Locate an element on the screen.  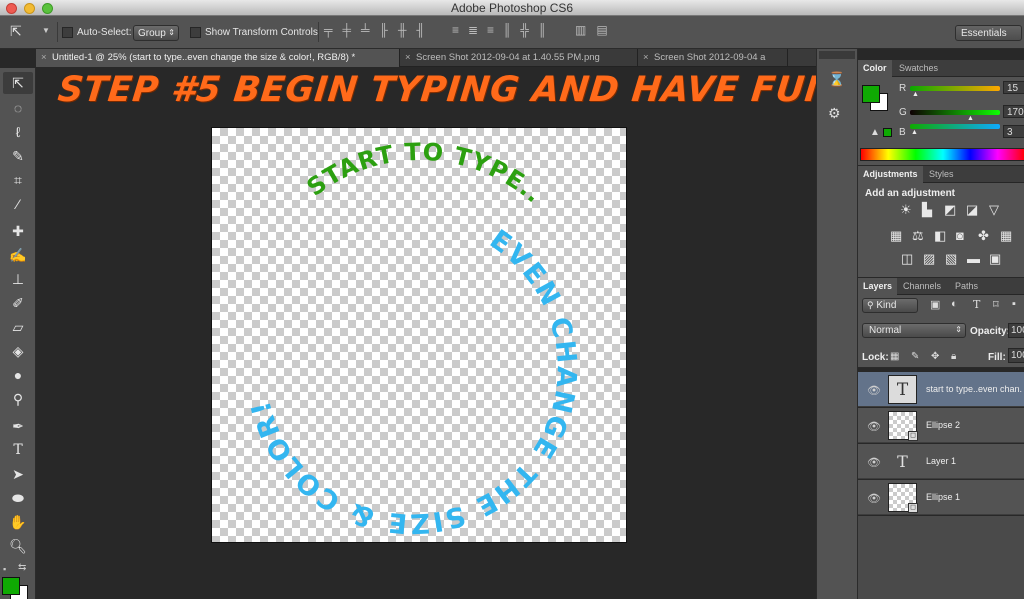
photo-filter-icon: ◙ is located at coordinates (960, 235).